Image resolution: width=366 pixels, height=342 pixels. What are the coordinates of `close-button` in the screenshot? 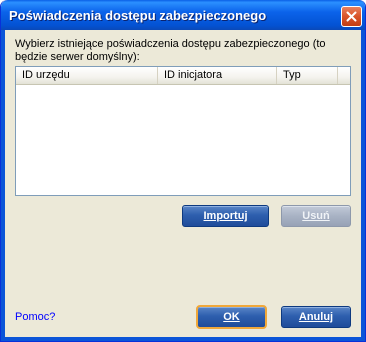 It's located at (351, 16).